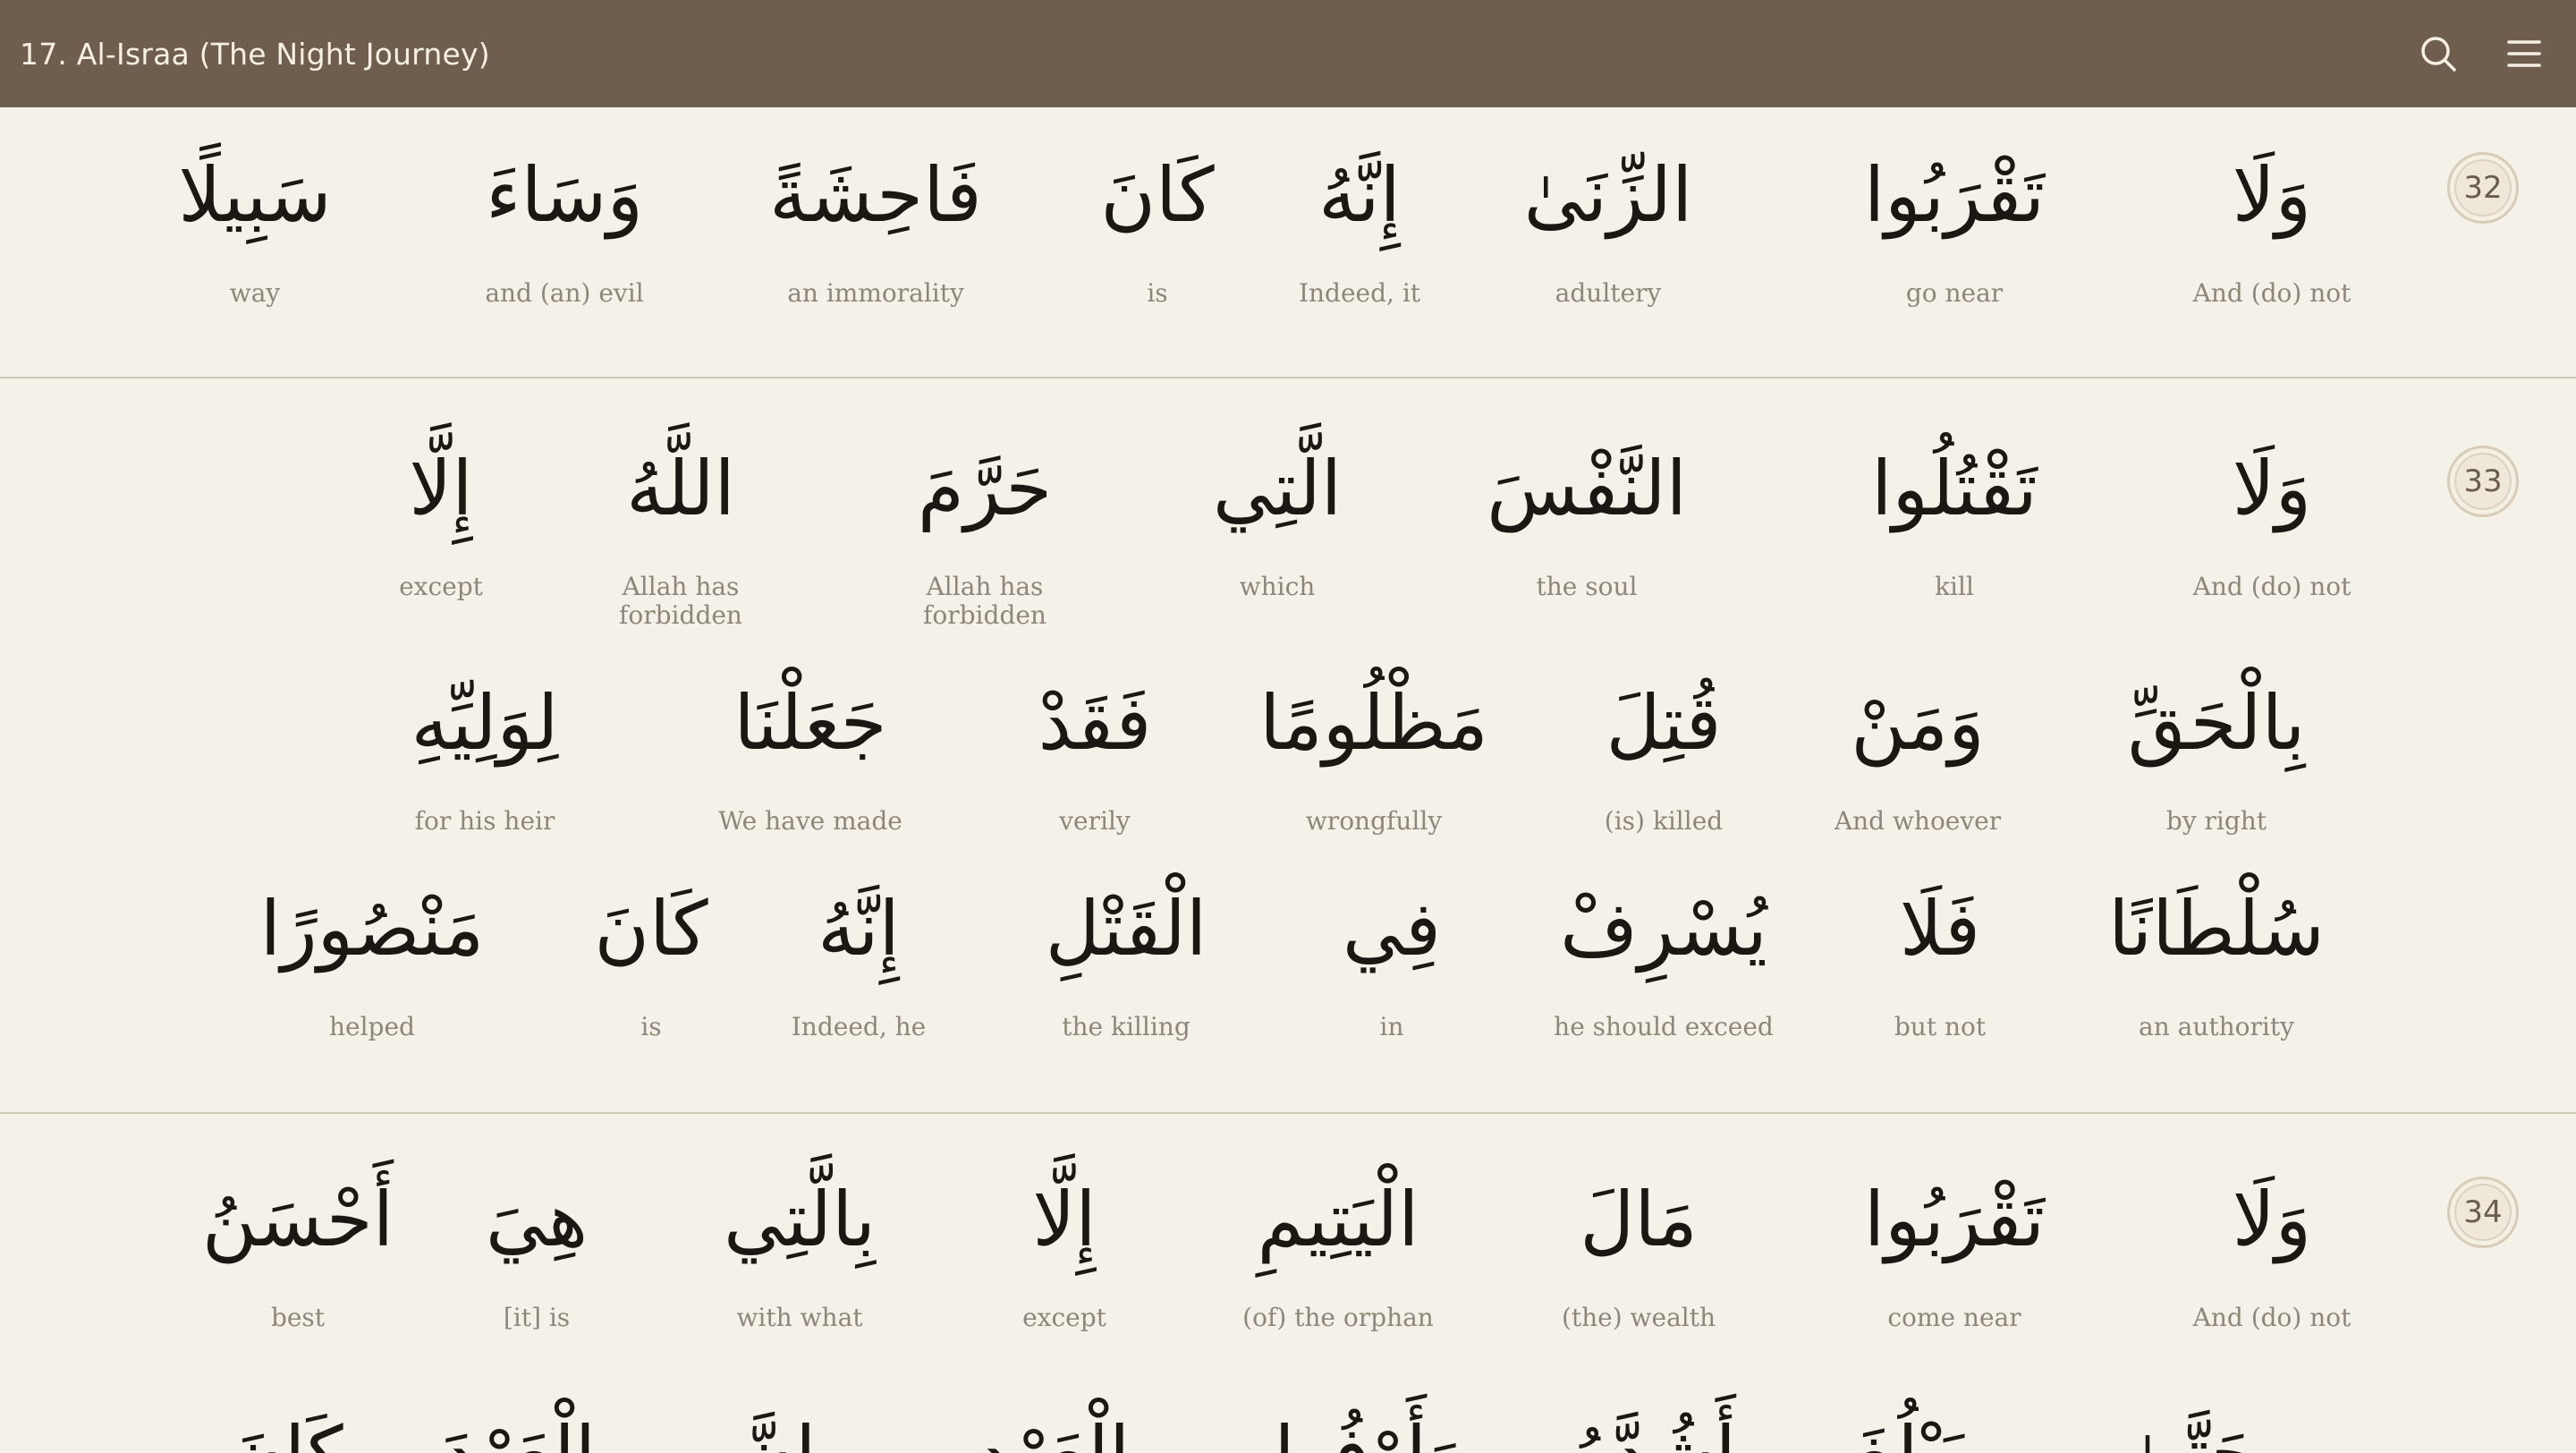 The image size is (2576, 1453). Describe the element at coordinates (372, 1026) in the screenshot. I see `word-translation: helped` at that location.